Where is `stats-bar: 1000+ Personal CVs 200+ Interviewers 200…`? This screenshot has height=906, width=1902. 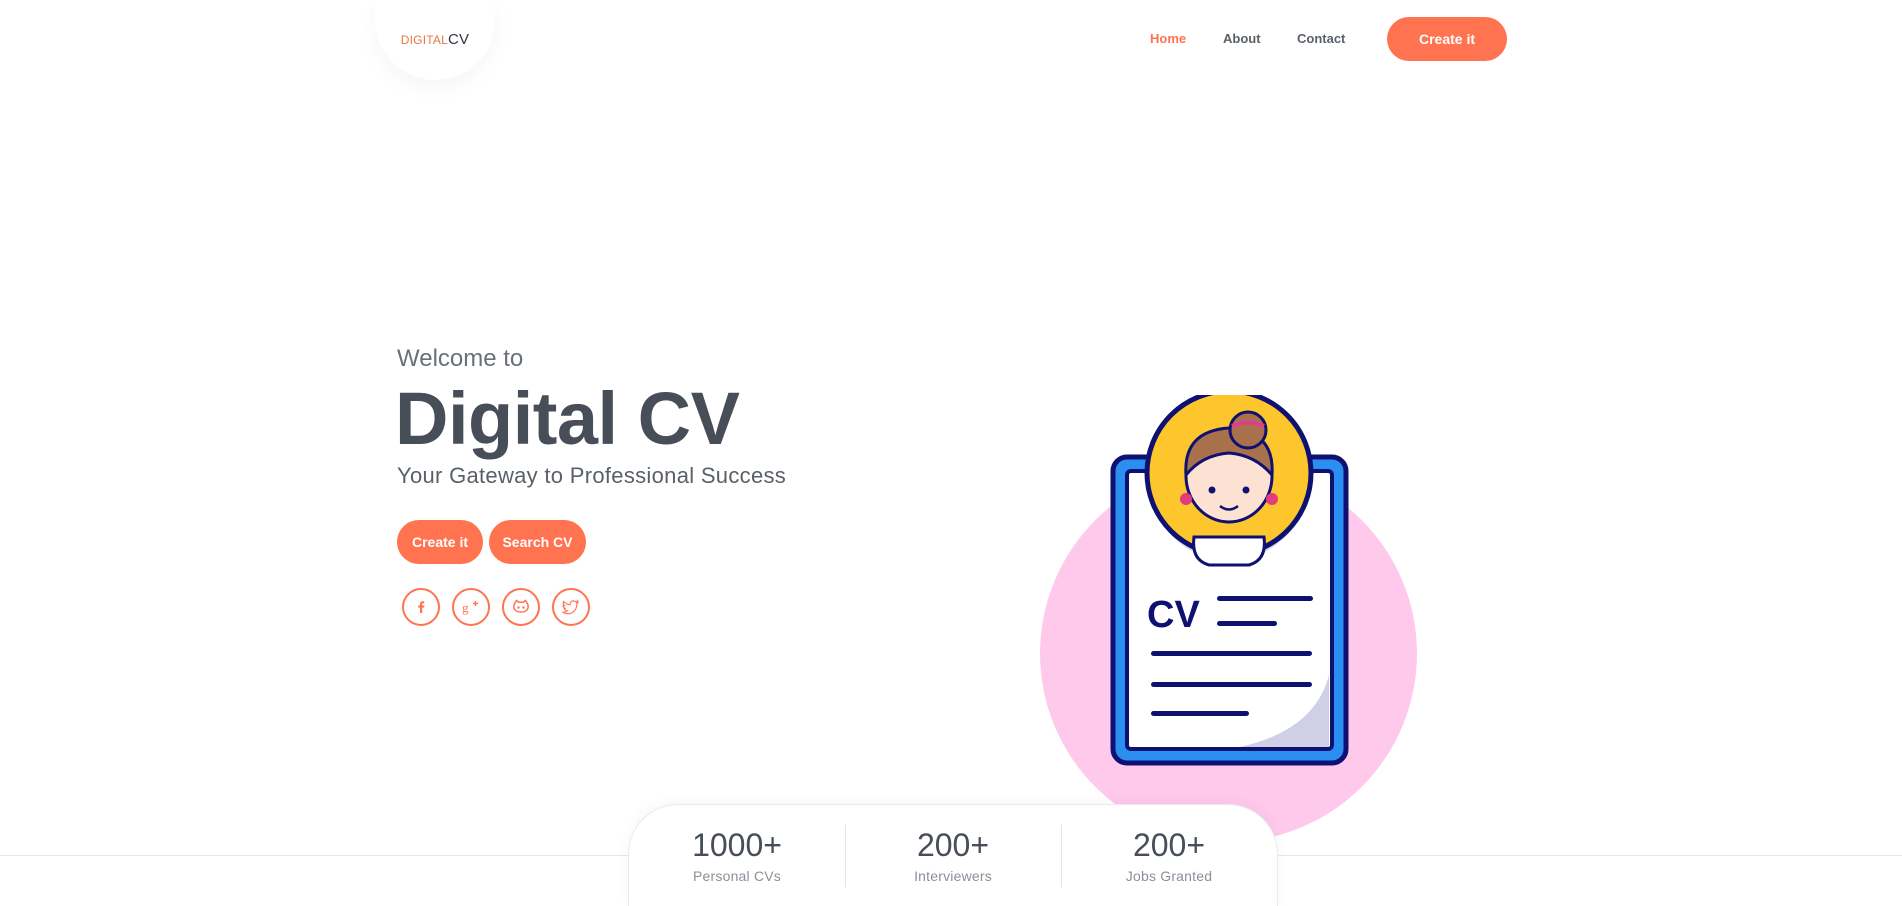
stats-bar: 1000+ Personal CVs 200+ Interviewers 200… is located at coordinates (953, 855).